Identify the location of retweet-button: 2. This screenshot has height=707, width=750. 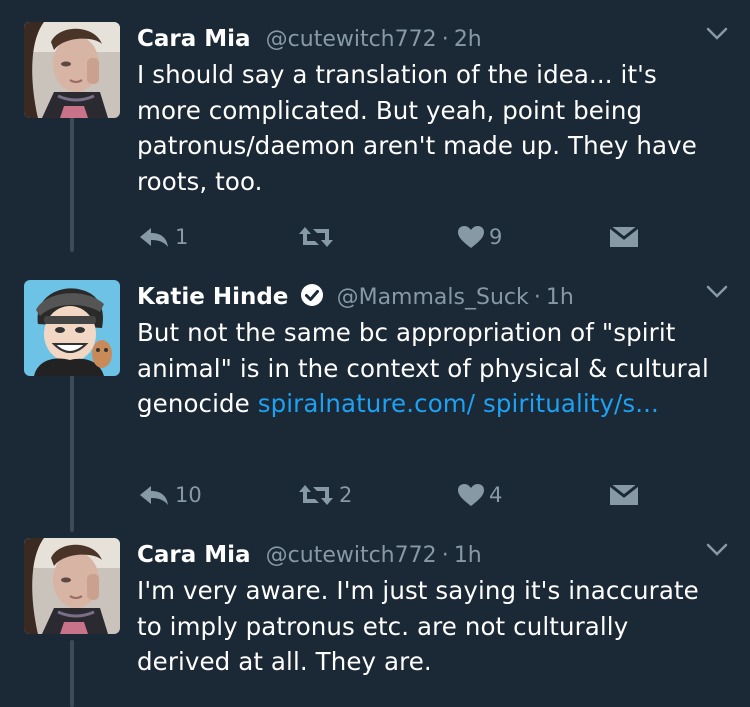
(324, 495).